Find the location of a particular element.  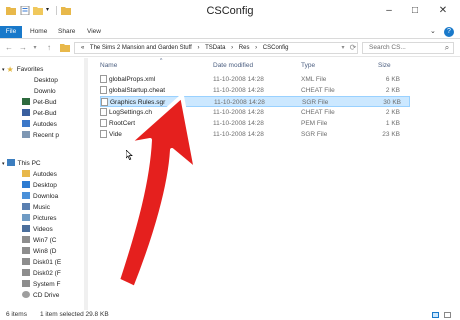

table-row: RootCert 11-10-2008 14:28 PEM File 1 KB is located at coordinates (255, 123).